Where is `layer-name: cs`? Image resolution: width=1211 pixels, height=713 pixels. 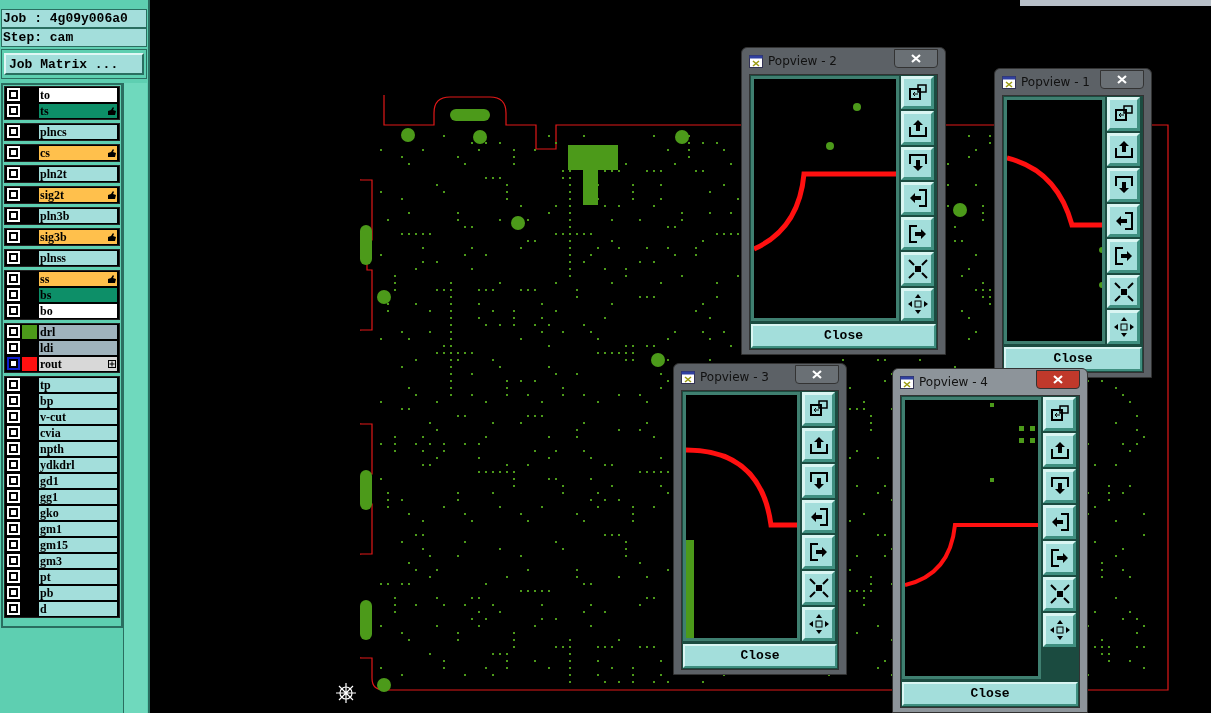 layer-name: cs is located at coordinates (78, 153).